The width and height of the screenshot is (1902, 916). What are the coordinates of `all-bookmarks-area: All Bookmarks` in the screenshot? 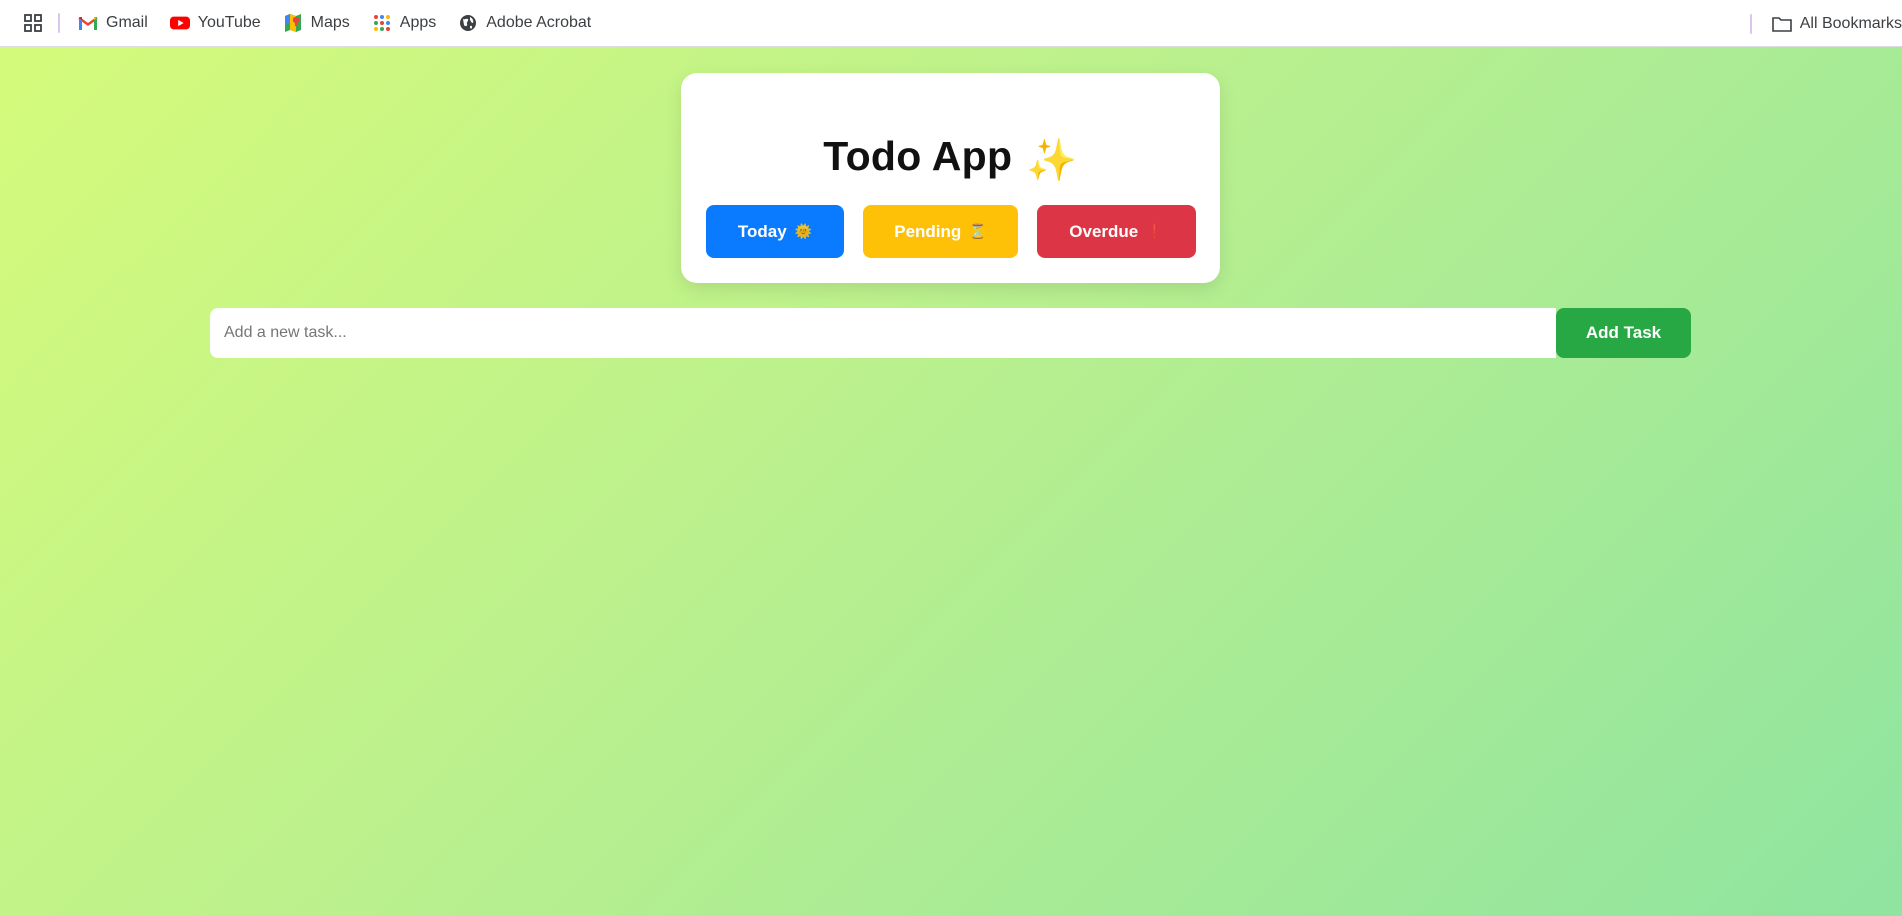 It's located at (1825, 23).